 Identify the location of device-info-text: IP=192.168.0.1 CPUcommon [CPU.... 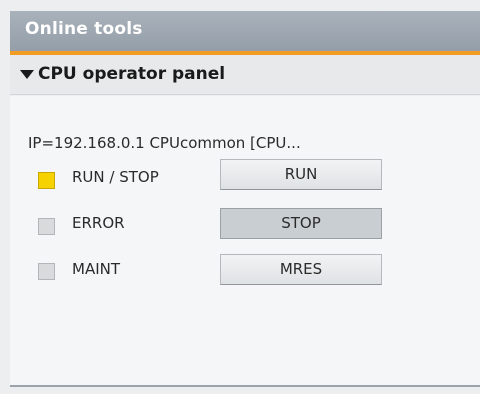
(164, 143).